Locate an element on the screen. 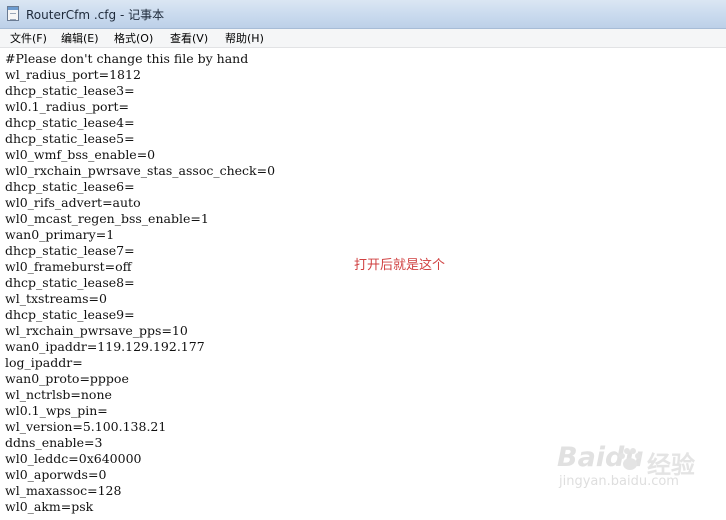  text-line: wl0_mcast_regen_bss_enable=1 is located at coordinates (107, 218).